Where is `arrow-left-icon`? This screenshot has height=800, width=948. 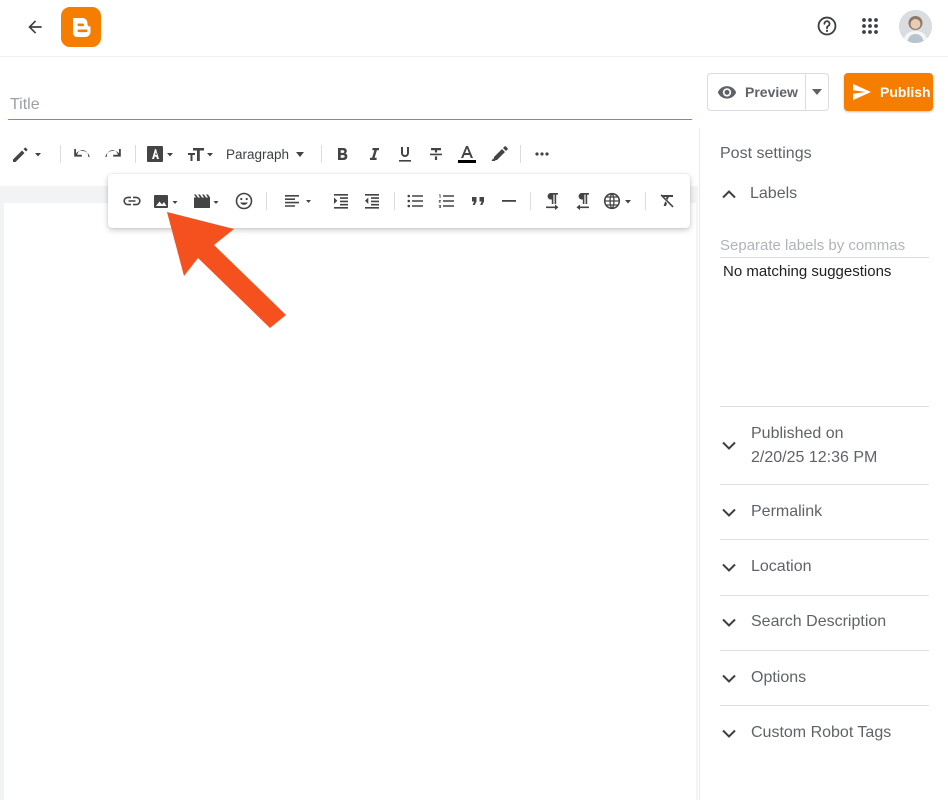 arrow-left-icon is located at coordinates (35, 27).